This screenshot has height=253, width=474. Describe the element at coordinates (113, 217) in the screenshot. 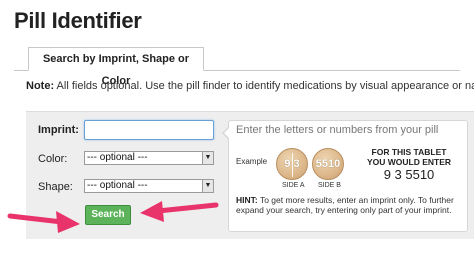

I see `annotation-arrows` at that location.